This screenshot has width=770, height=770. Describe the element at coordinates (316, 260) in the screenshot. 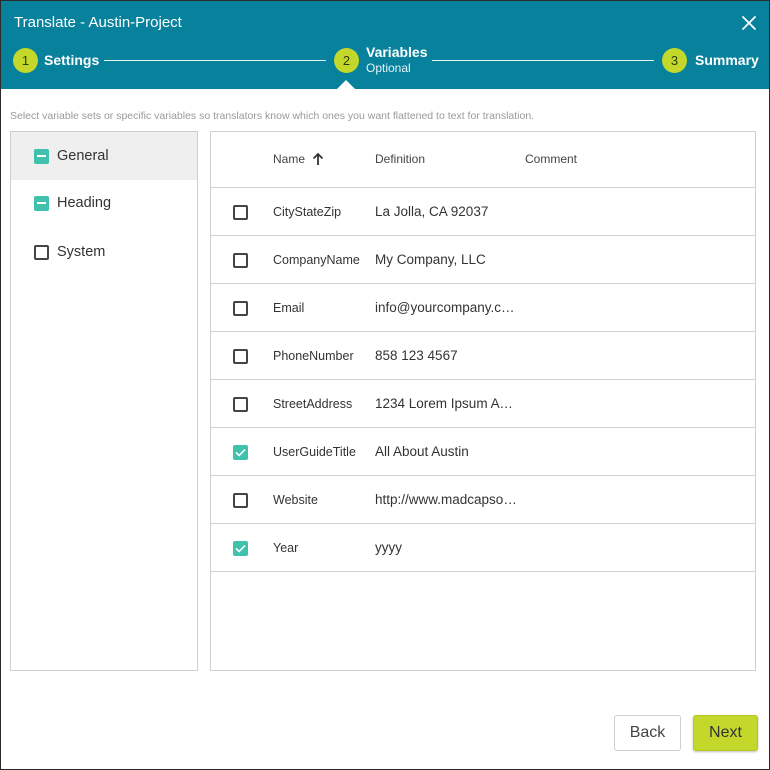

I see `variable-name: CompanyName` at that location.